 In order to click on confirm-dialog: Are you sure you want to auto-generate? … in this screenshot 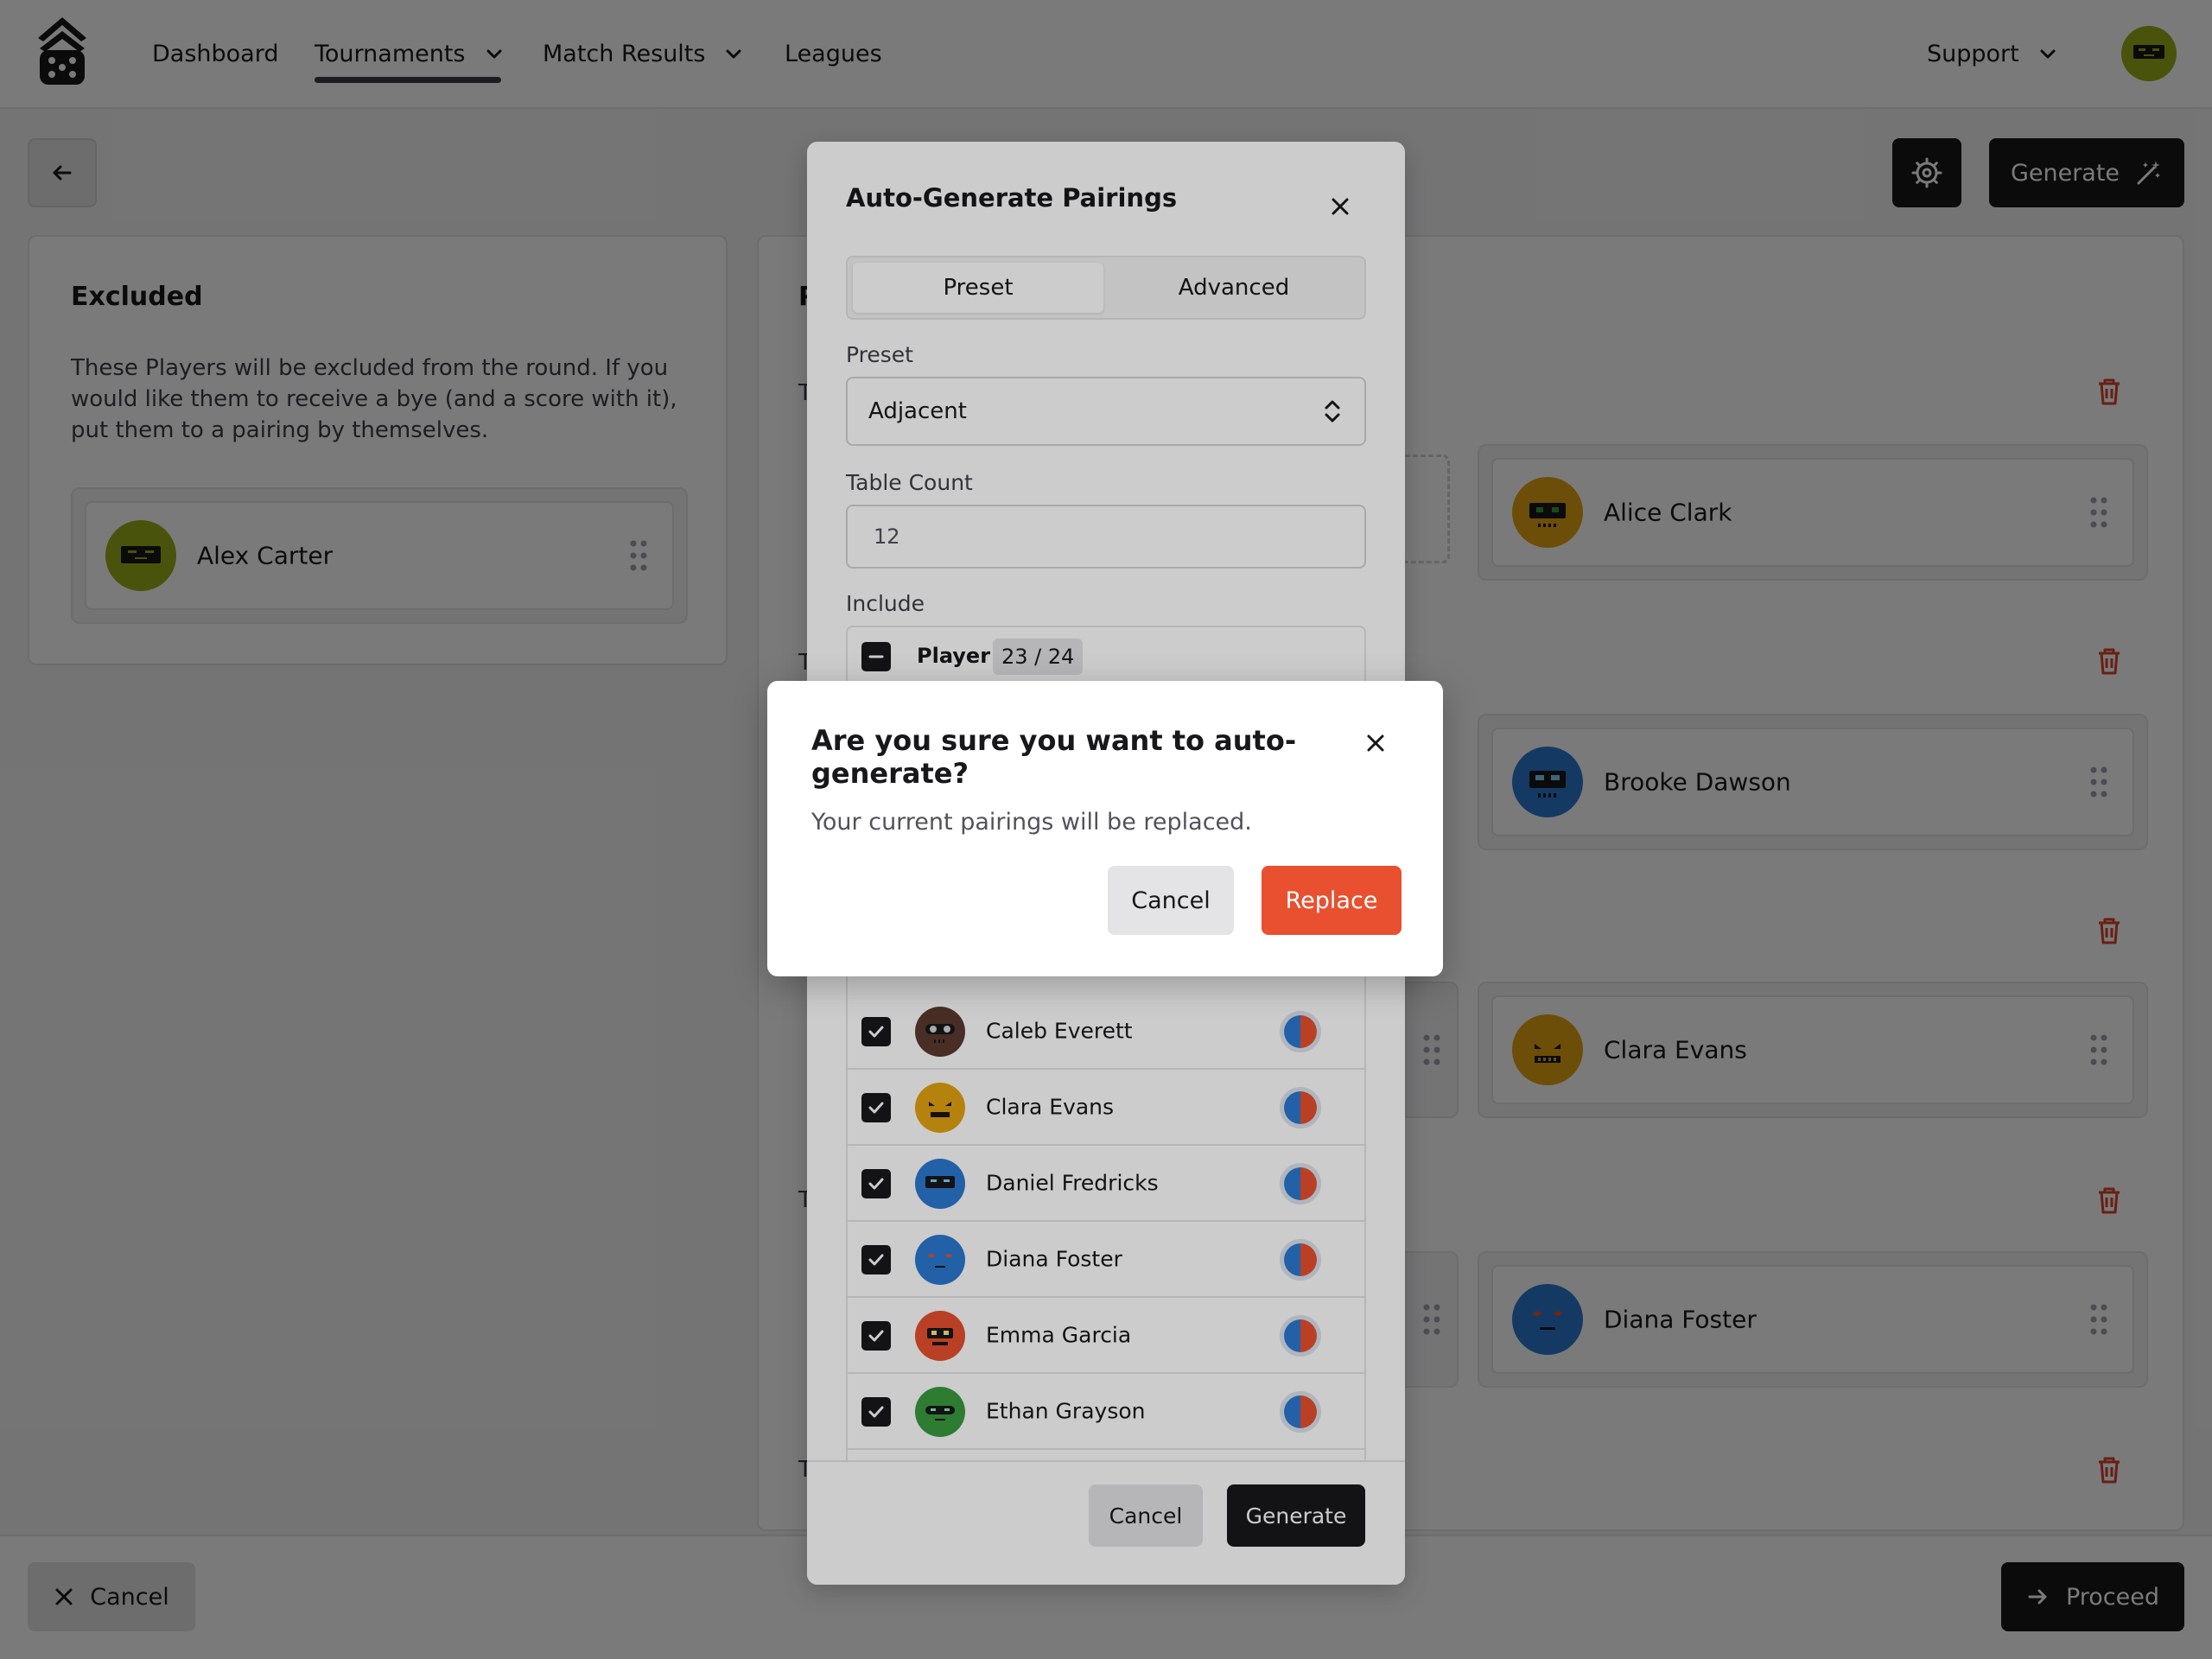, I will do `click(1105, 828)`.